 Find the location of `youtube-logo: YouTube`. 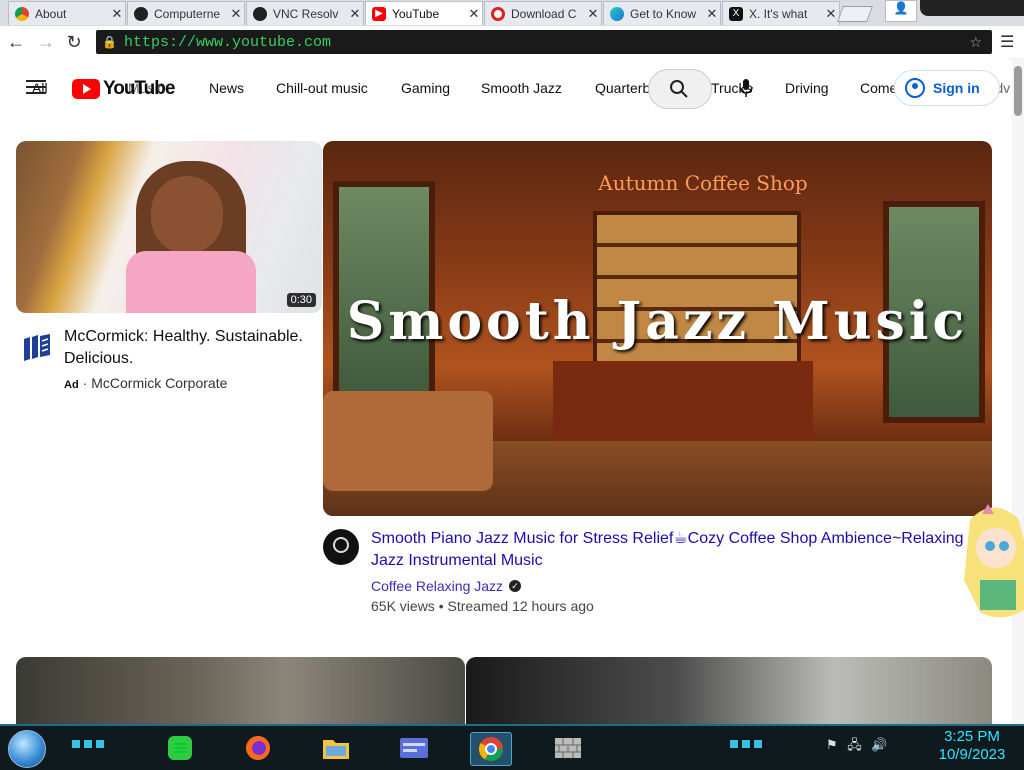

youtube-logo: YouTube is located at coordinates (123, 89).